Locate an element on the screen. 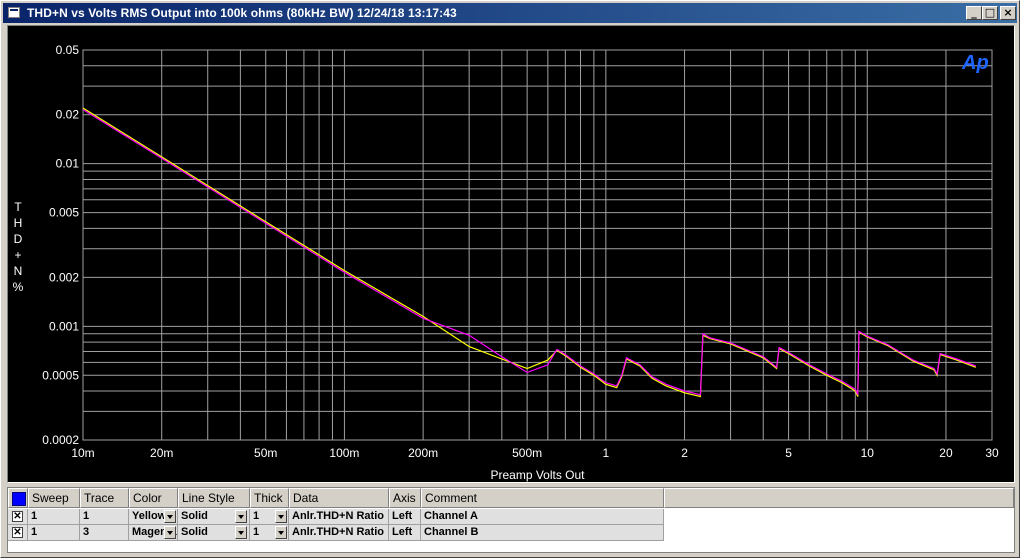  y-tick-label: 0.005 is located at coordinates (64, 213).